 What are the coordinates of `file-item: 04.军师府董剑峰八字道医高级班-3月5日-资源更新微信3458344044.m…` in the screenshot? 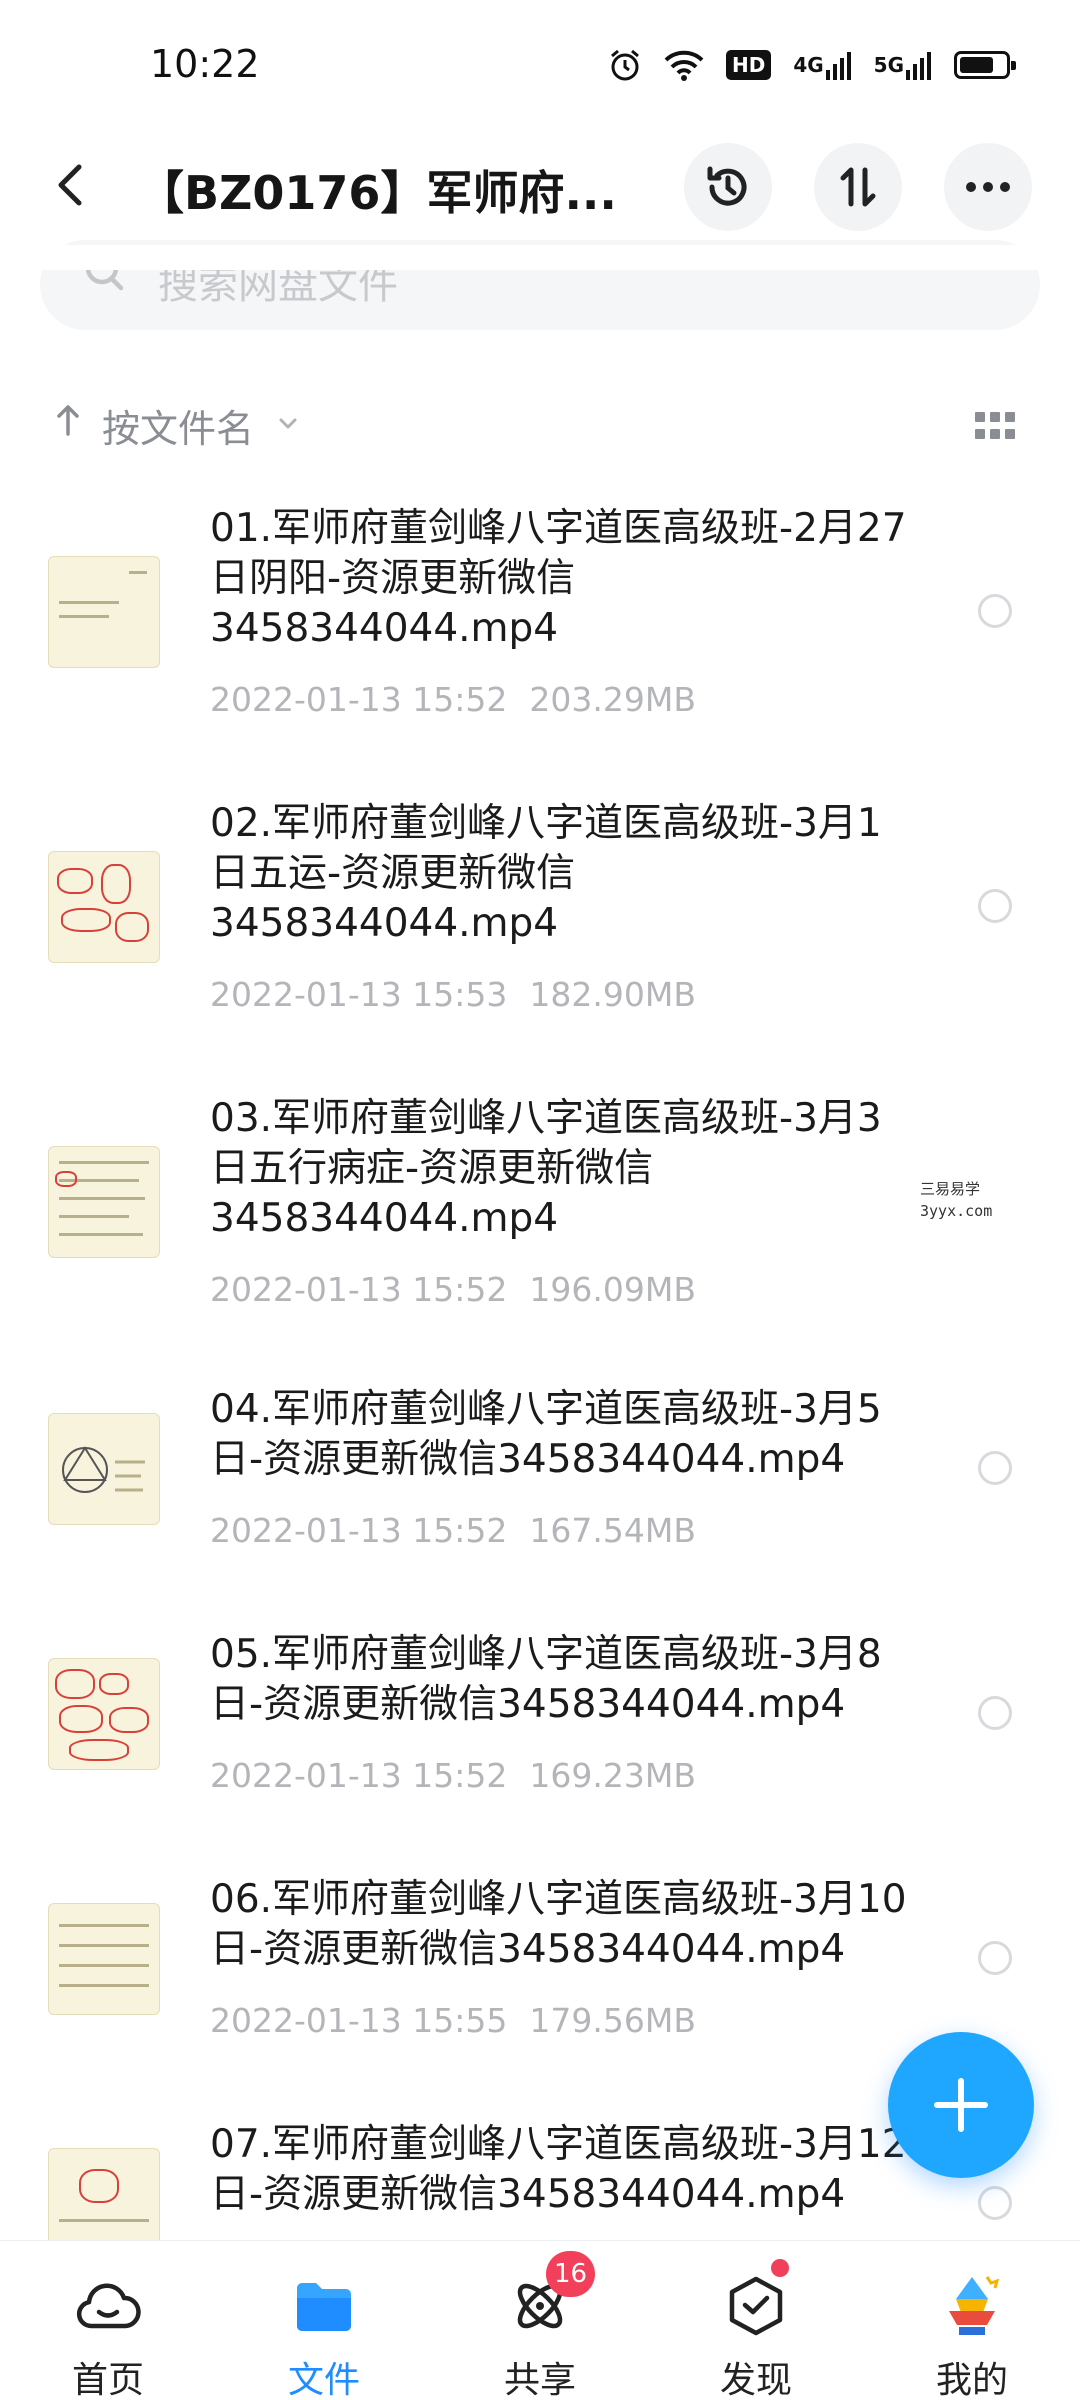 It's located at (540, 1485).